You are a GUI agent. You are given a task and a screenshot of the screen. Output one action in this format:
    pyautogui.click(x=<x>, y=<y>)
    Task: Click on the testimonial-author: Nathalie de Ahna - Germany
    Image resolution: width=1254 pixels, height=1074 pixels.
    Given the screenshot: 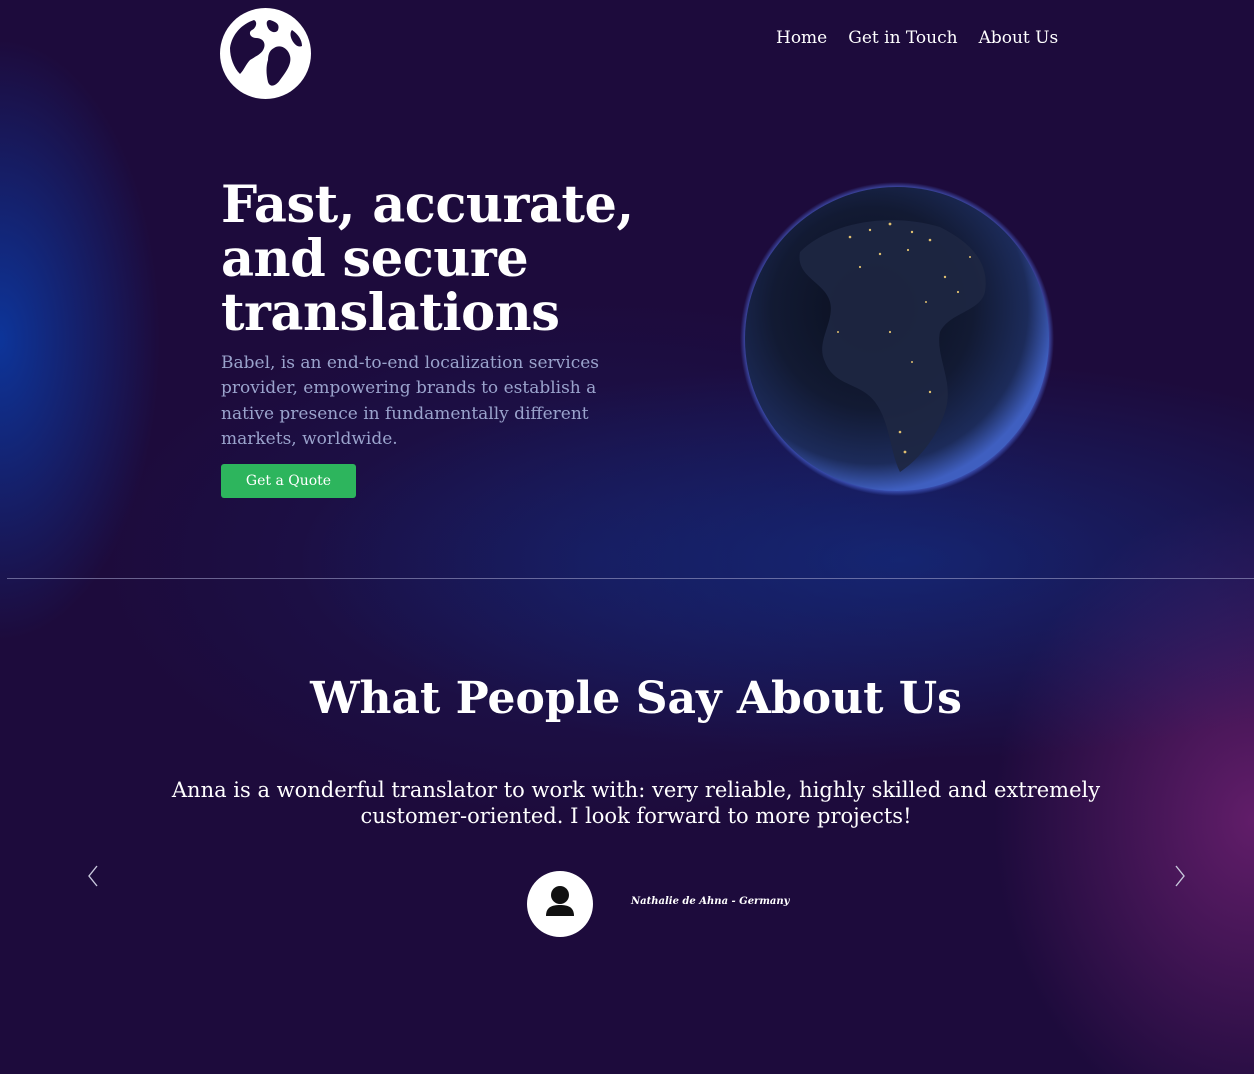 What is the action you would take?
    pyautogui.click(x=710, y=901)
    